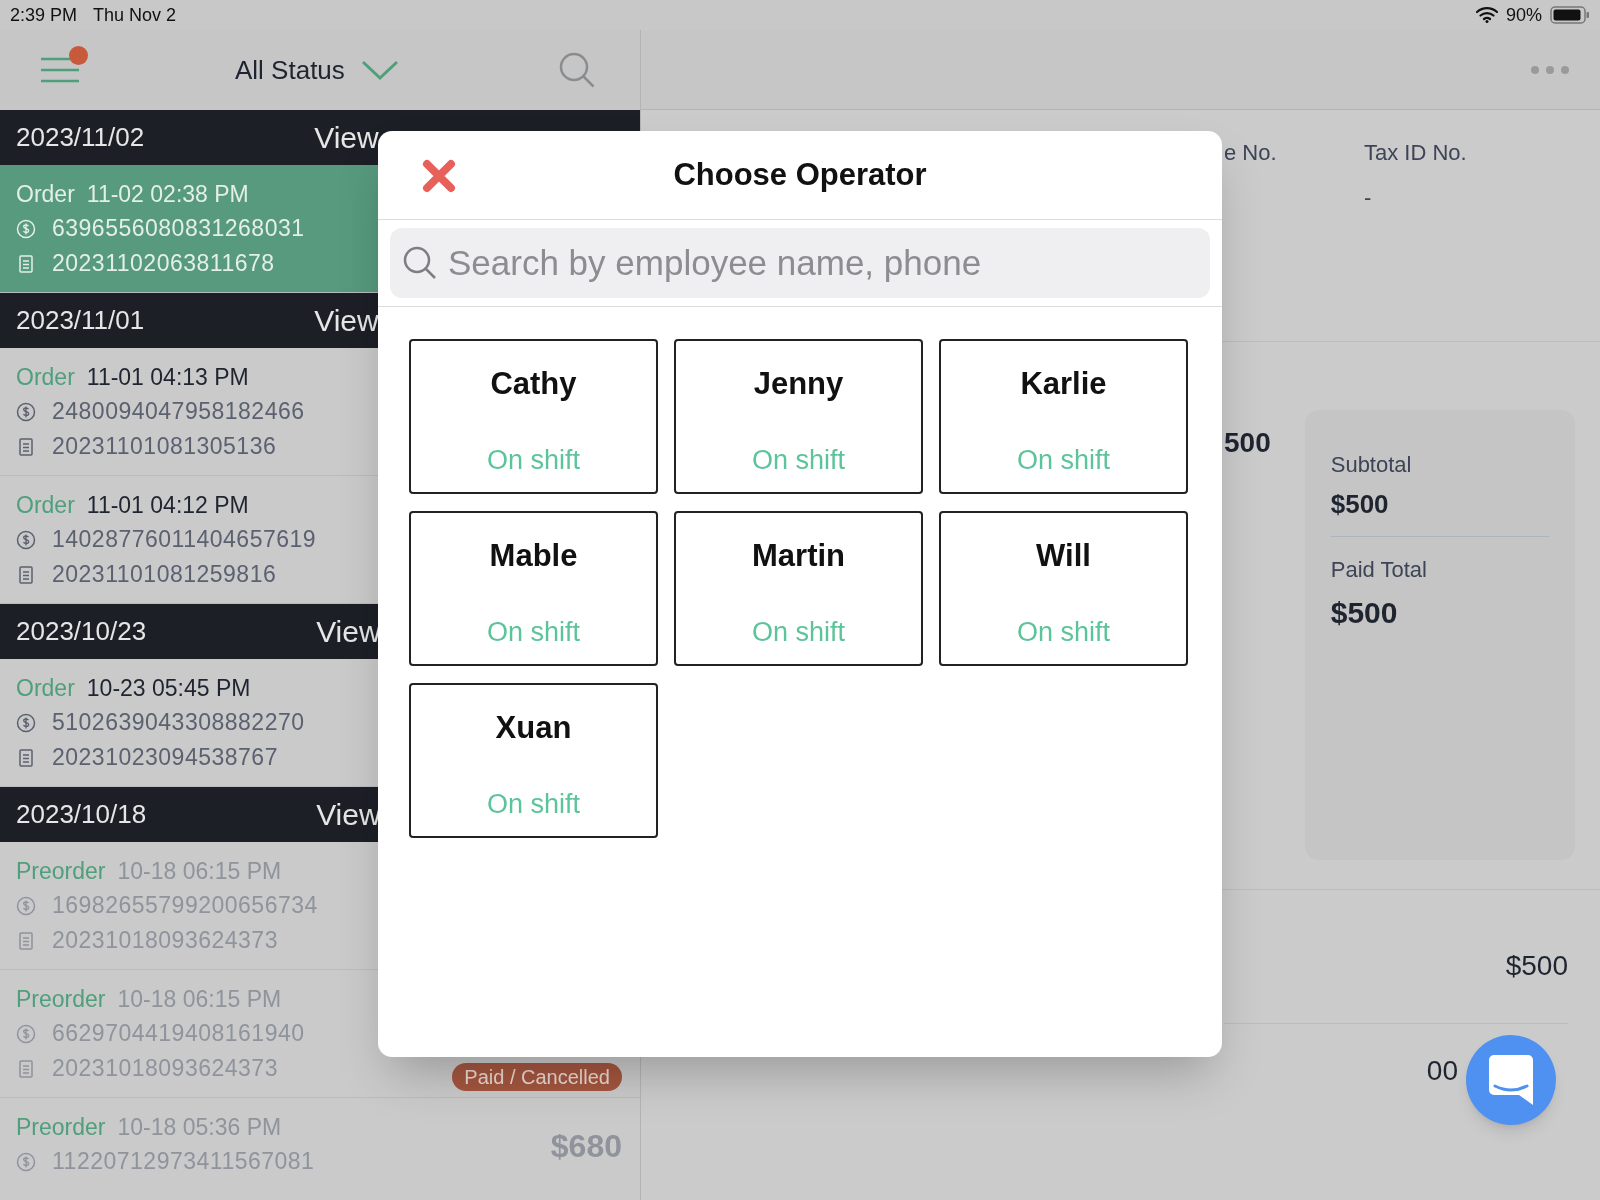  I want to click on order-time: 10-18 05:36 PM, so click(199, 1127).